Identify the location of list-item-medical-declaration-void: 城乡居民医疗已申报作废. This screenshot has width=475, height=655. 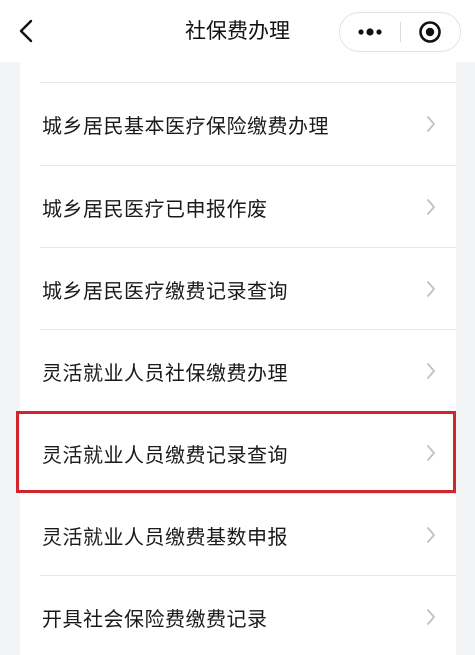
(238, 207).